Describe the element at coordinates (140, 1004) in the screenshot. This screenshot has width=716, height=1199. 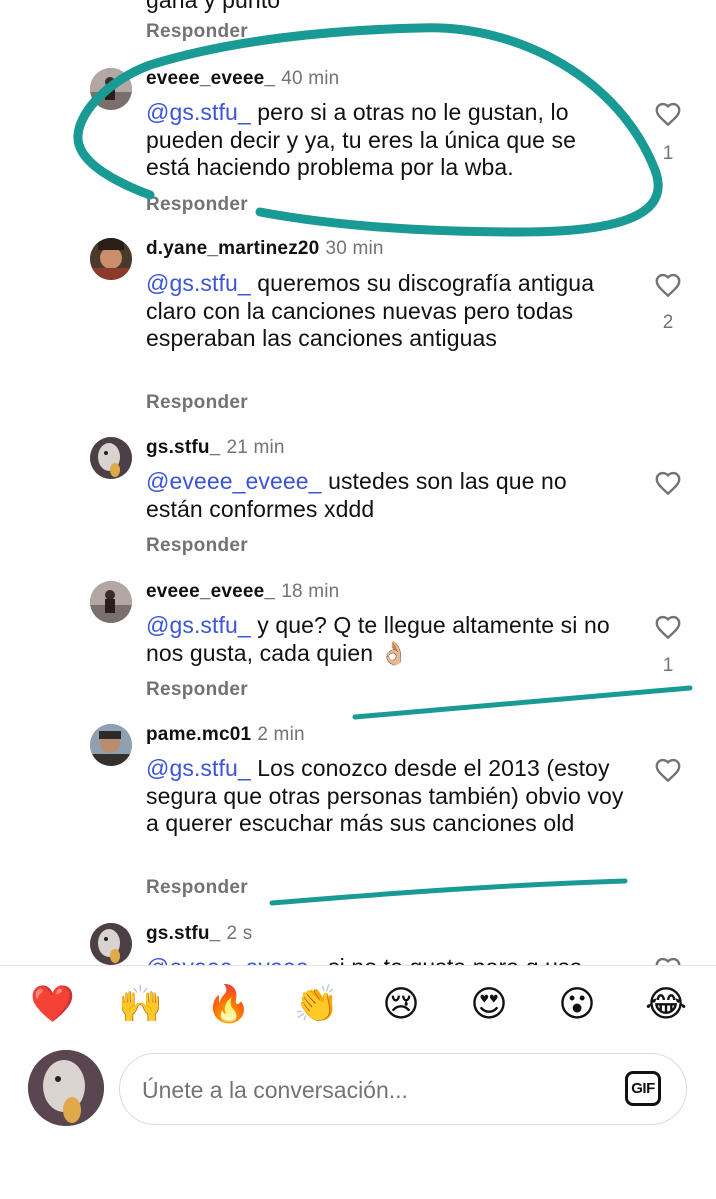
I see `reaction-raised-hands: 🙌` at that location.